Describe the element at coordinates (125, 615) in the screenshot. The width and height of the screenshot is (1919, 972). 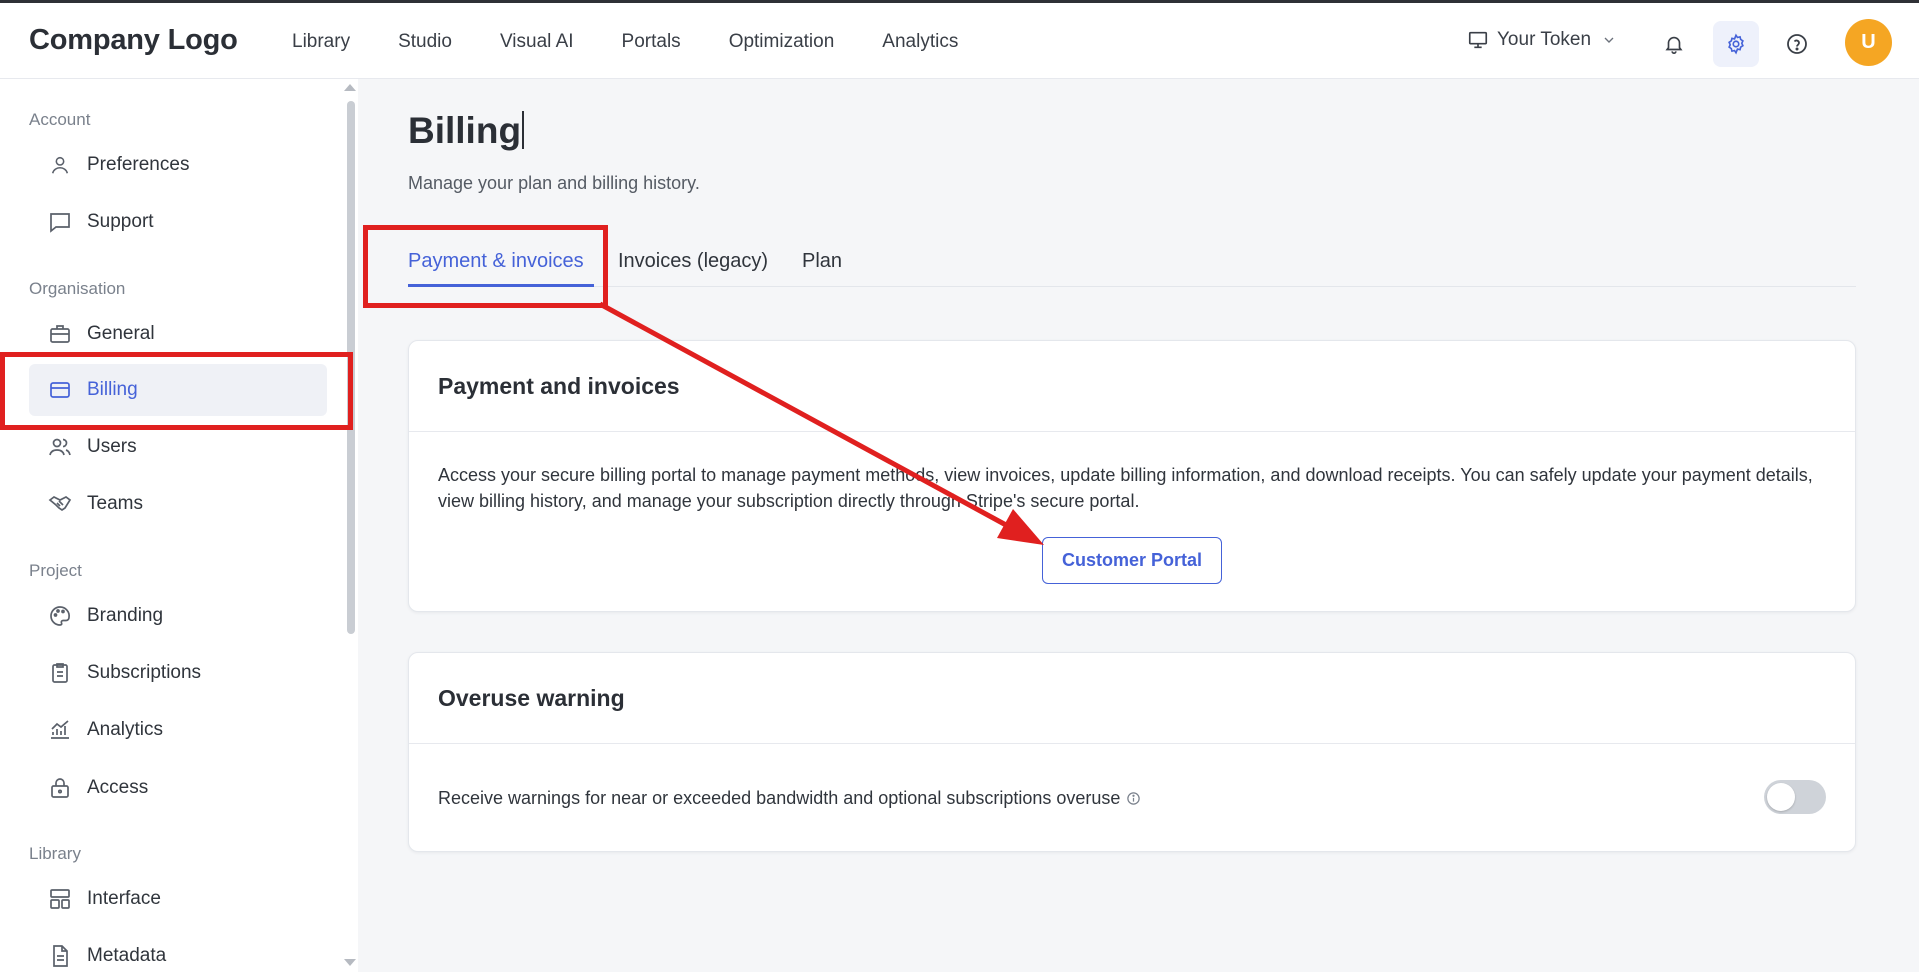
I see `sidebar-item-label: Branding` at that location.